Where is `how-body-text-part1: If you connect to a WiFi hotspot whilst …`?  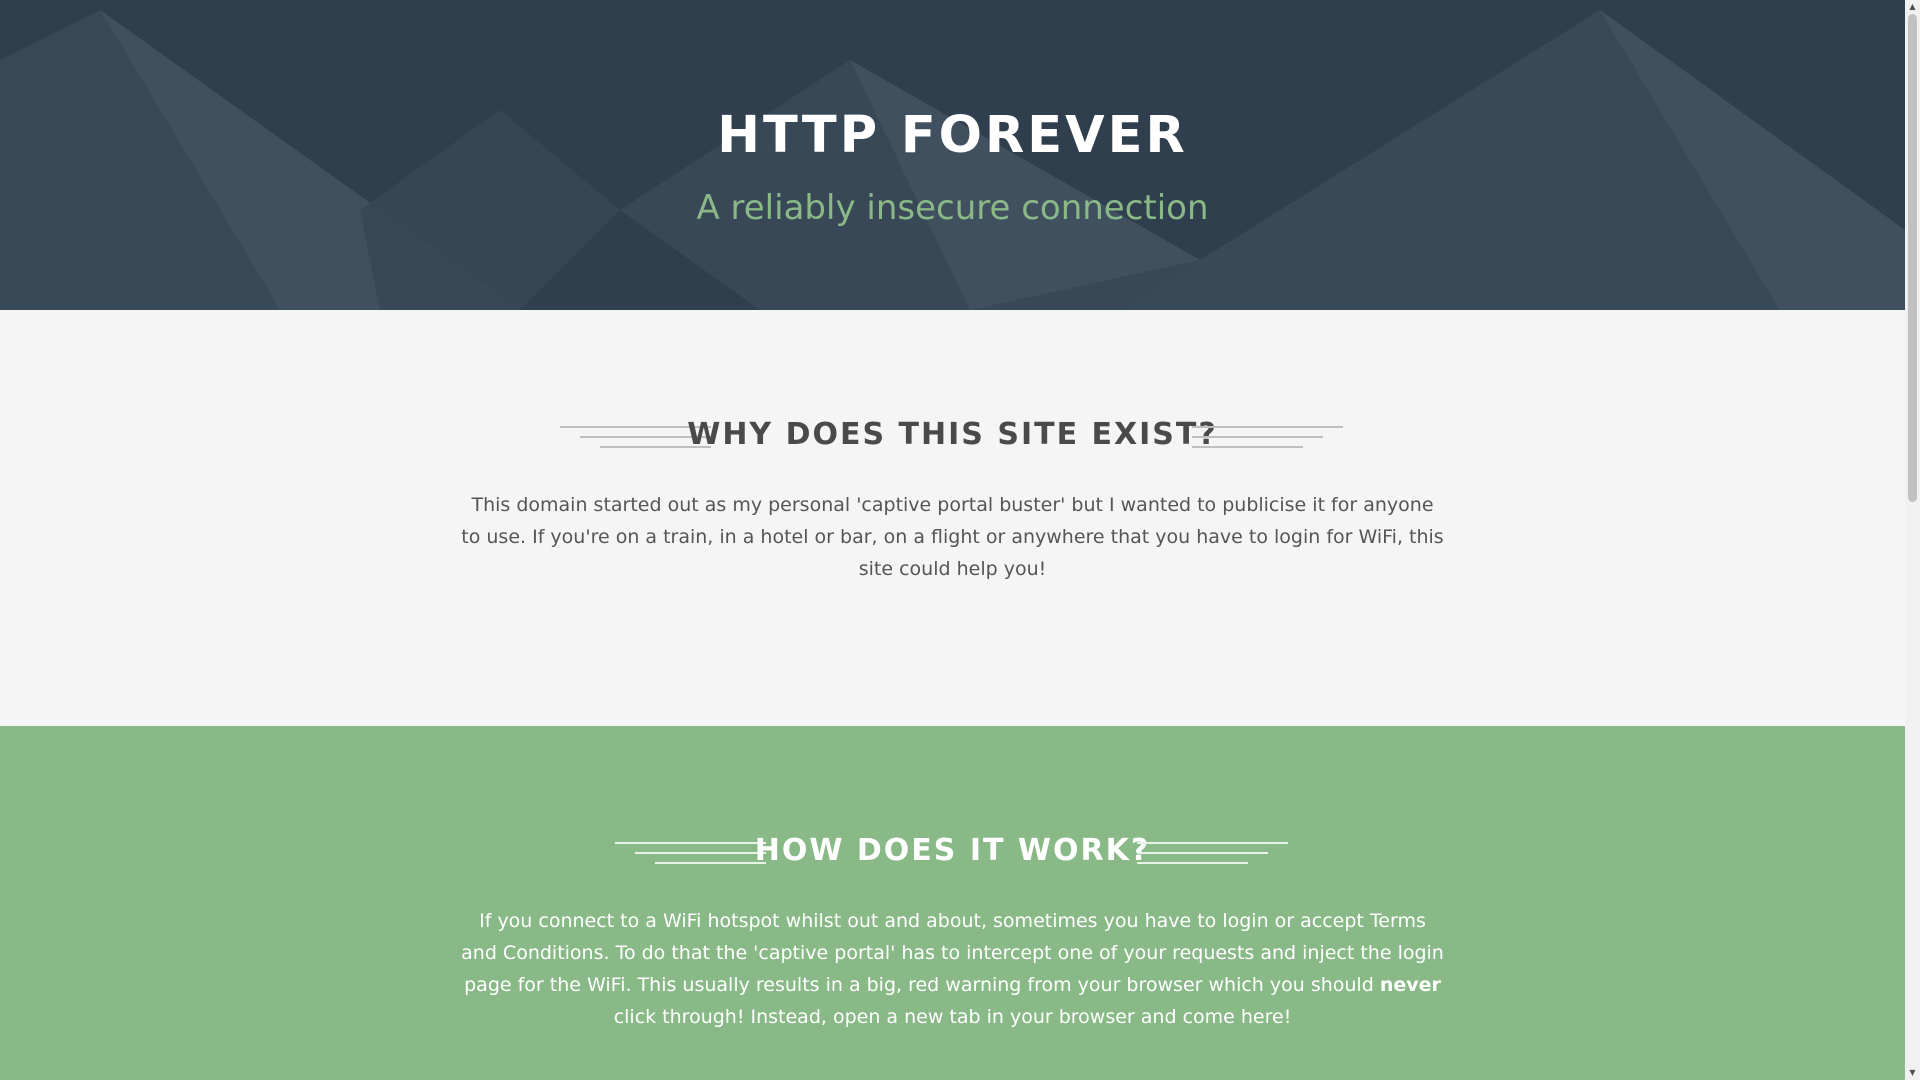 how-body-text-part1: If you connect to a WiFi hotspot whilst … is located at coordinates (952, 953).